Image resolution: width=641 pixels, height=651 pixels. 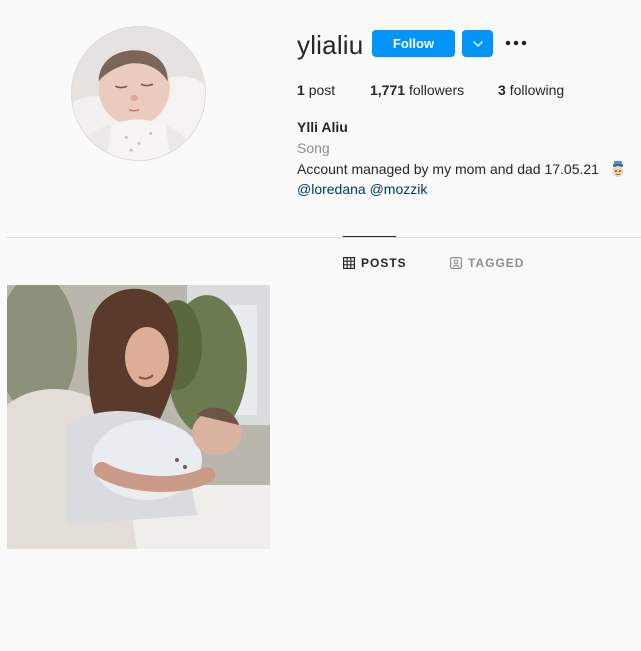 What do you see at coordinates (413, 43) in the screenshot?
I see `follow-button: Follow` at bounding box center [413, 43].